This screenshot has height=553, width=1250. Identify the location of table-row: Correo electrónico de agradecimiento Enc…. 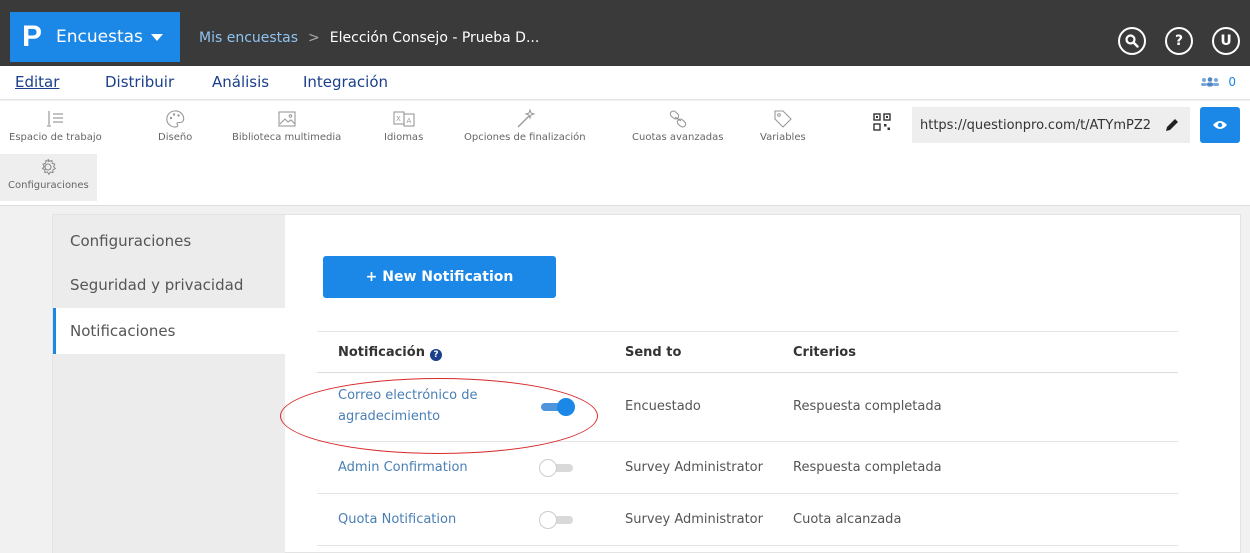
(747, 407).